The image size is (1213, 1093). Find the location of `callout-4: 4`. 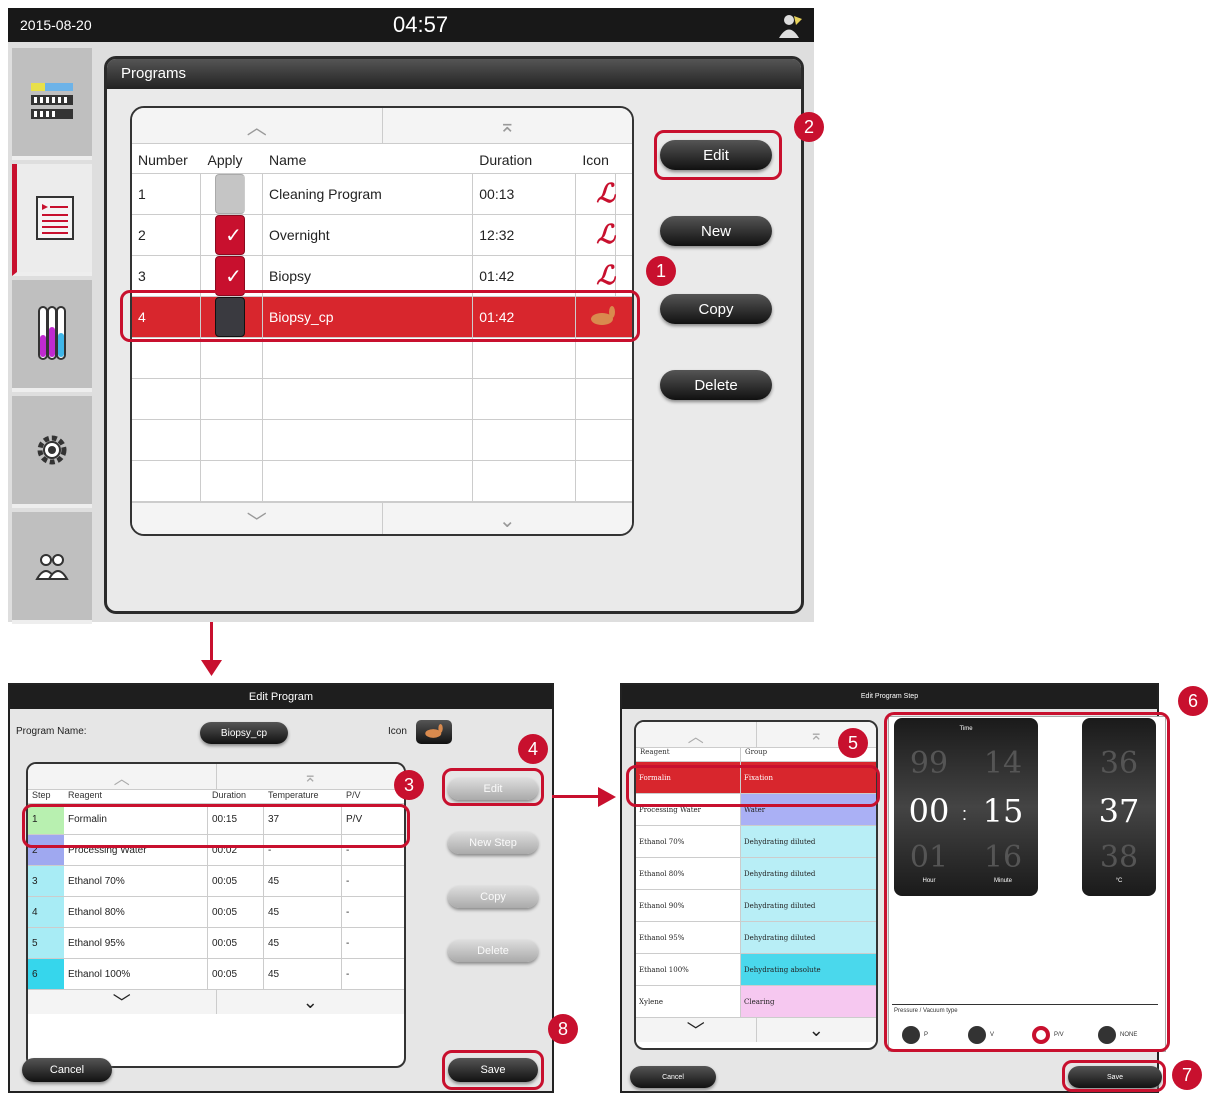

callout-4: 4 is located at coordinates (533, 749).